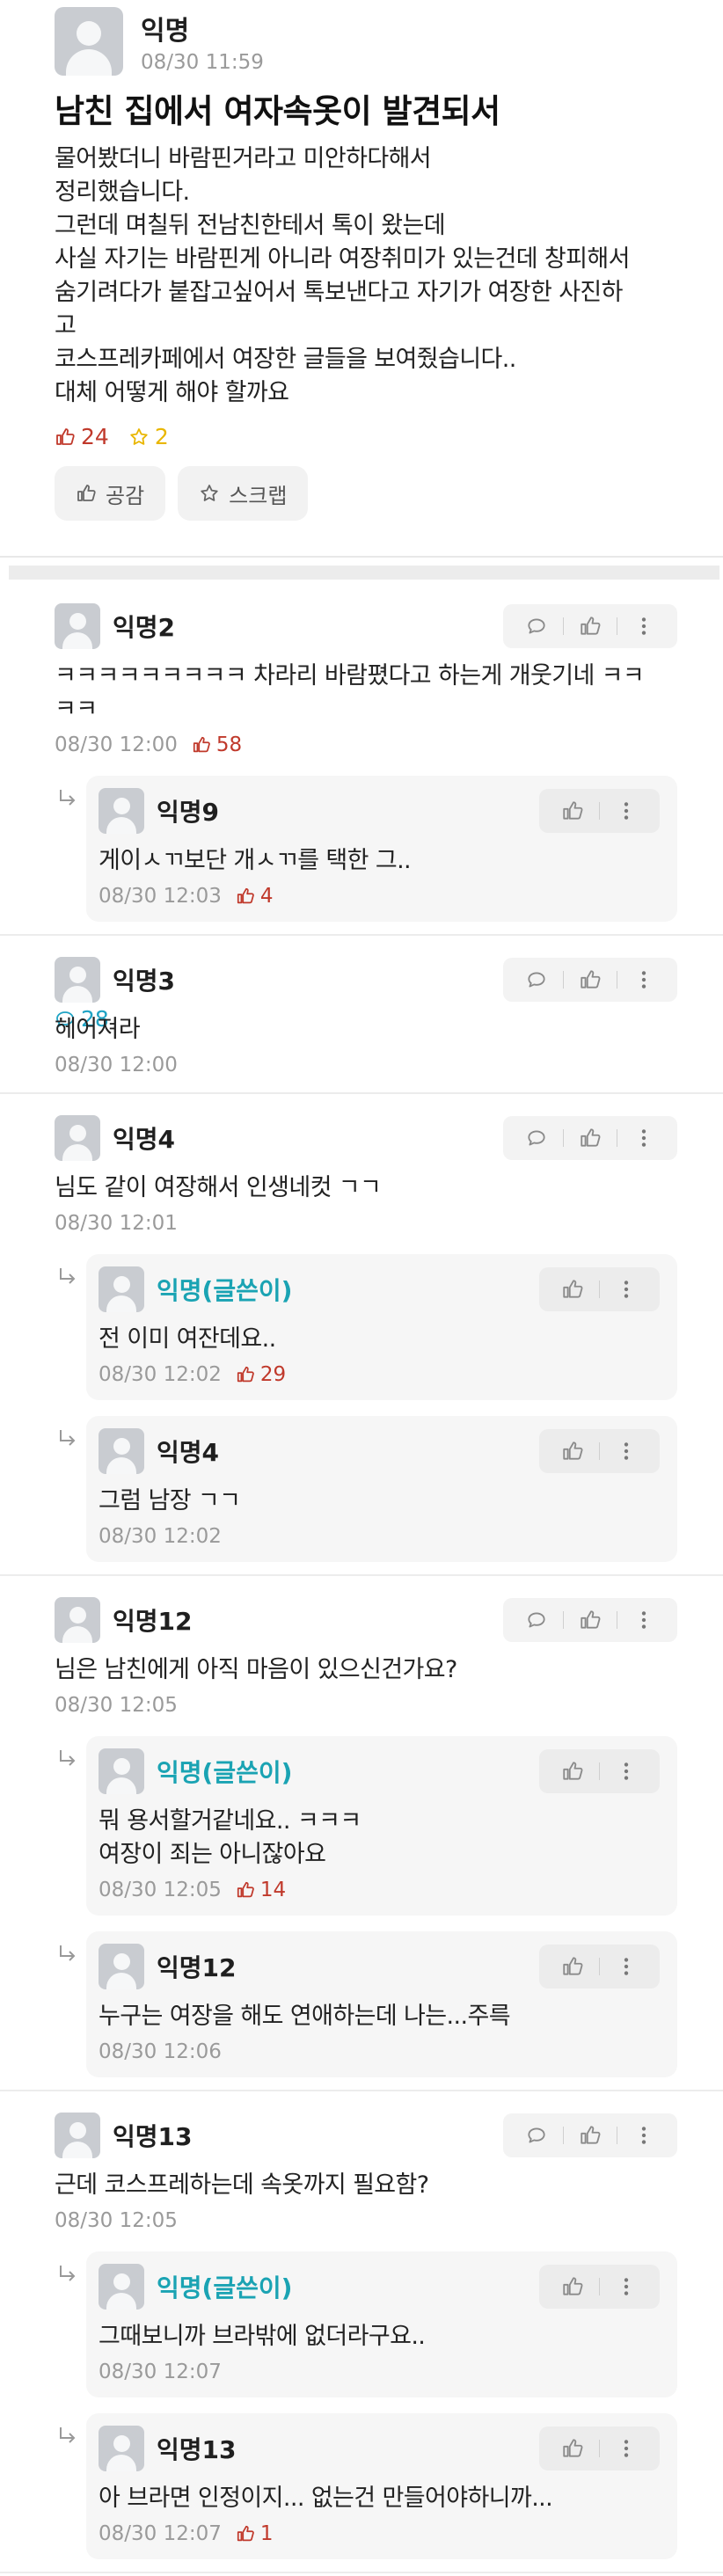 The width and height of the screenshot is (723, 2576). I want to click on reply-text: 뭐 용서할거같네요.. ㅋㅋㅋ 여장이 죄는 아니잖아요, so click(230, 1838).